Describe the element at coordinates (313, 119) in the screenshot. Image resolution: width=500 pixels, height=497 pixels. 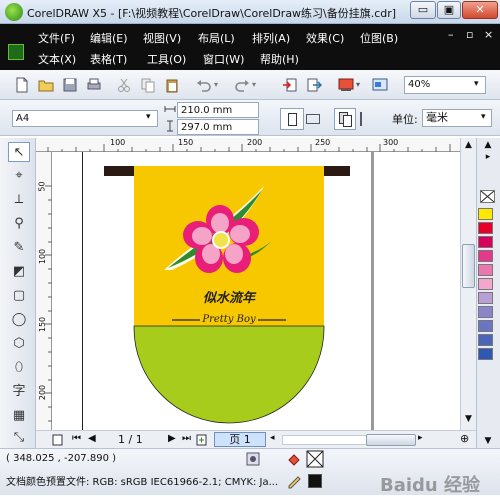
I see `landscape-icon` at that location.